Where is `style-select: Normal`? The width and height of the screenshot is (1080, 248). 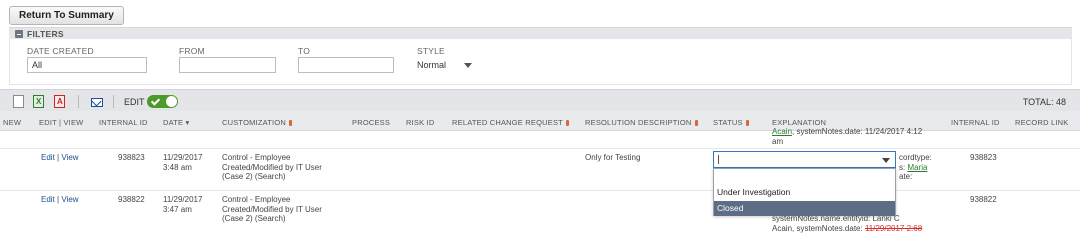
style-select: Normal is located at coordinates (446, 65).